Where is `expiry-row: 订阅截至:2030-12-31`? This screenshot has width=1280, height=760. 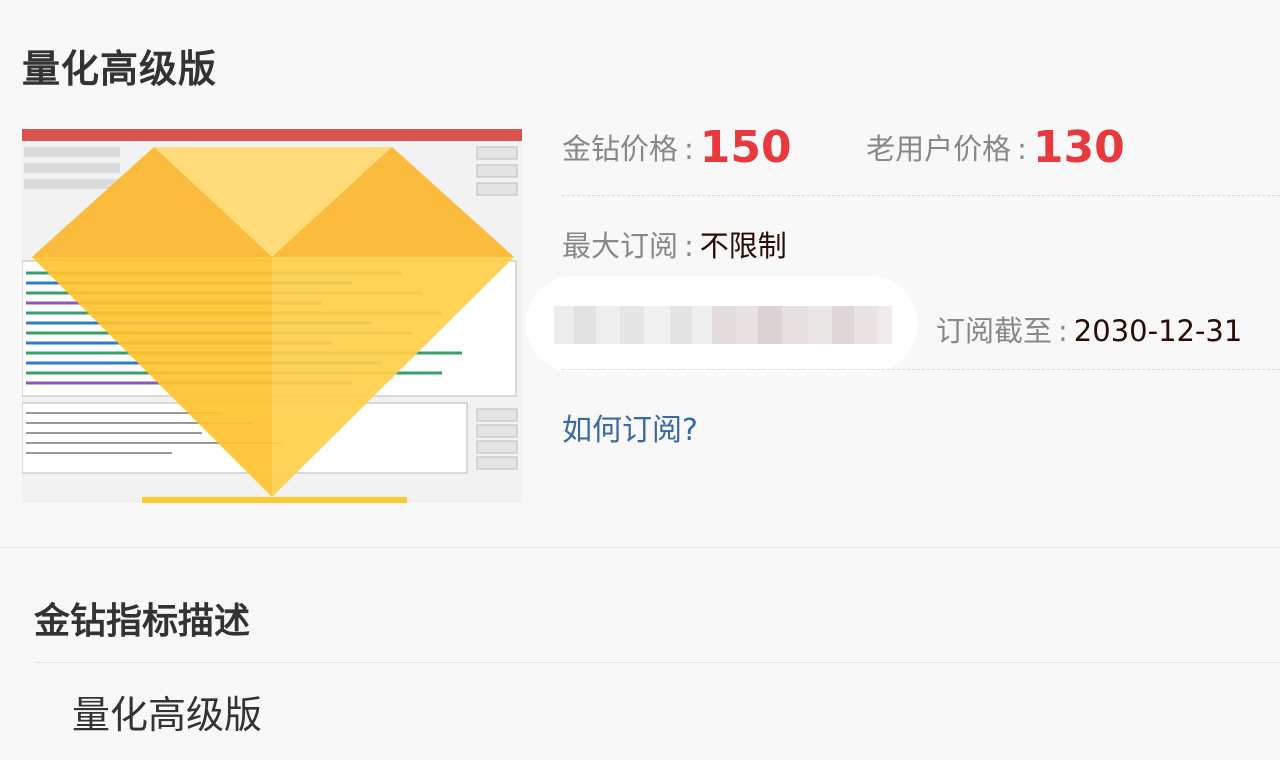 expiry-row: 订阅截至:2030-12-31 is located at coordinates (1089, 331).